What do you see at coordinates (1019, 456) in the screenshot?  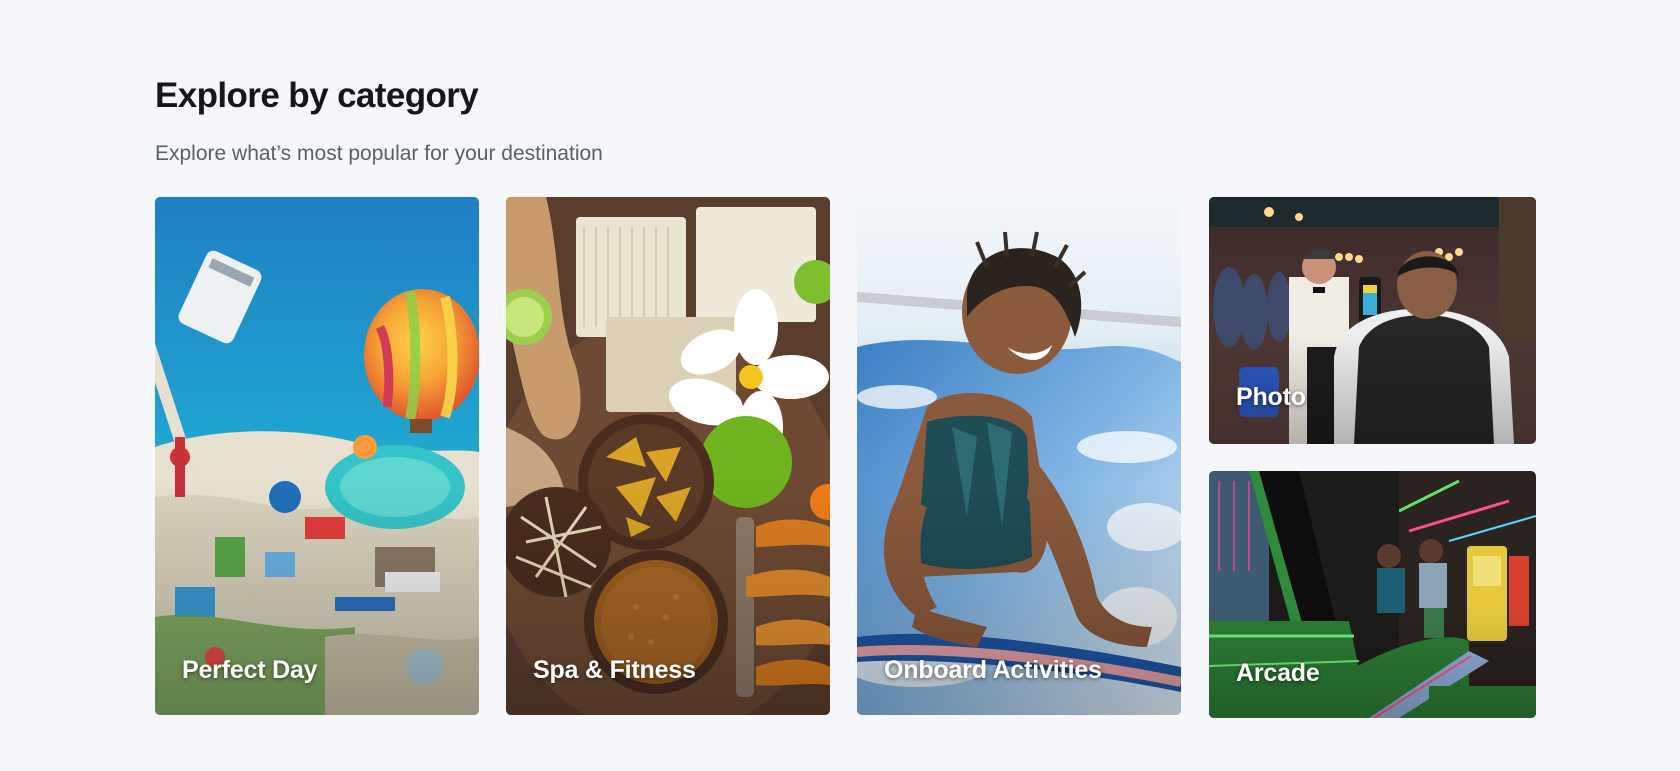 I see `category-card-onboard-activities: Onboard Activities` at bounding box center [1019, 456].